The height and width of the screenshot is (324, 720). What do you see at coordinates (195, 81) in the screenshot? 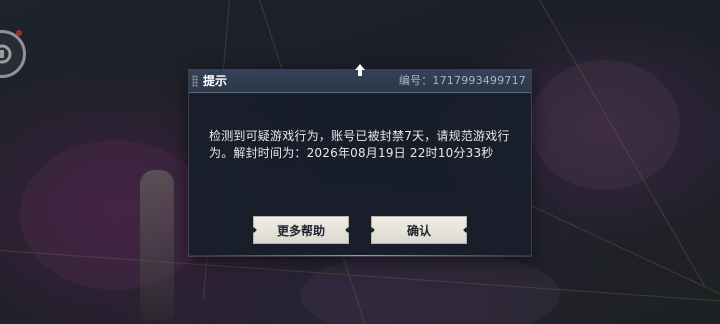
I see `drag-grip-icon` at bounding box center [195, 81].